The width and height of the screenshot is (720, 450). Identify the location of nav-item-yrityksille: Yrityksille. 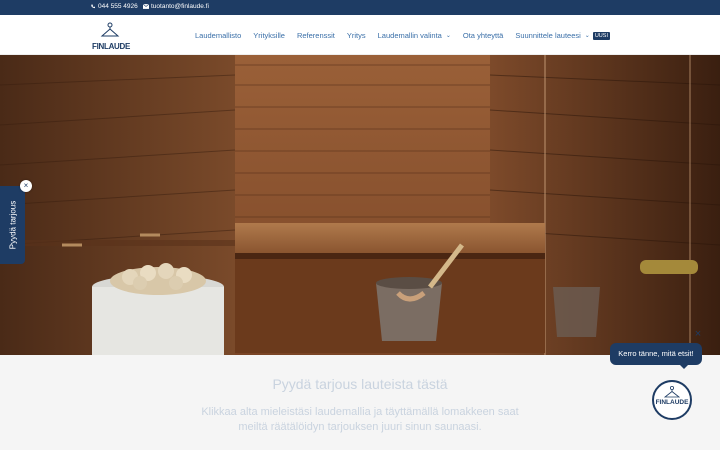
(269, 35).